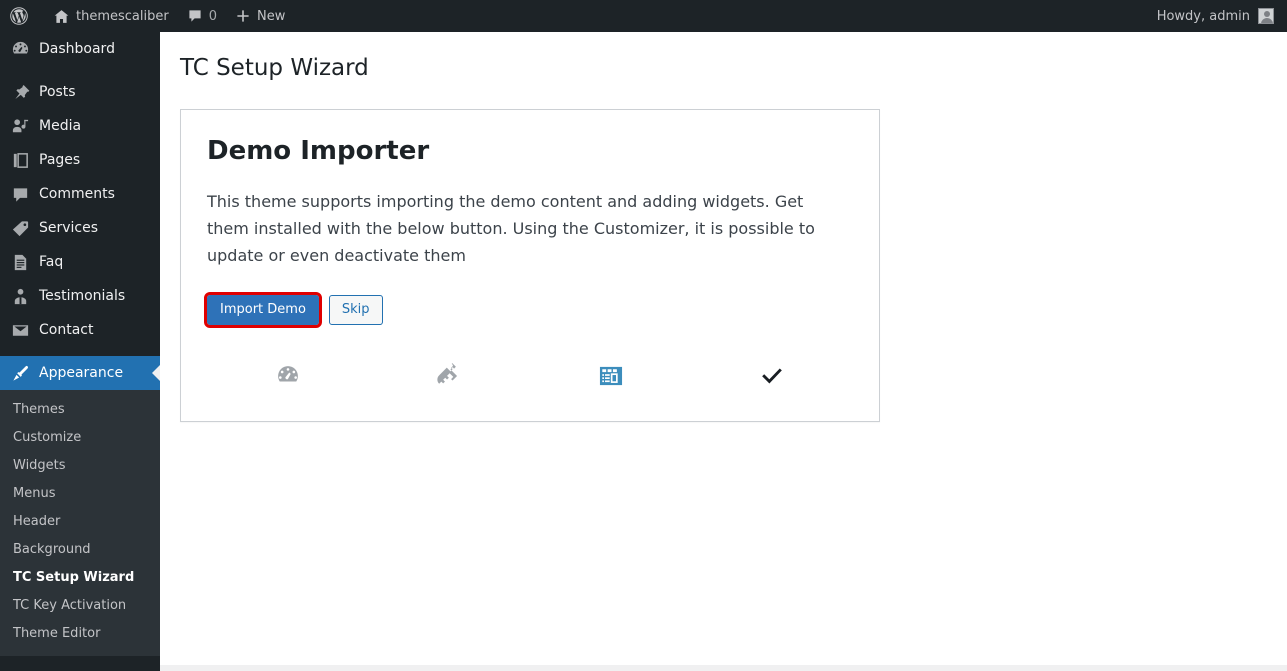 This screenshot has height=671, width=1287. Describe the element at coordinates (66, 330) in the screenshot. I see `sidebar-item-label: Contact` at that location.